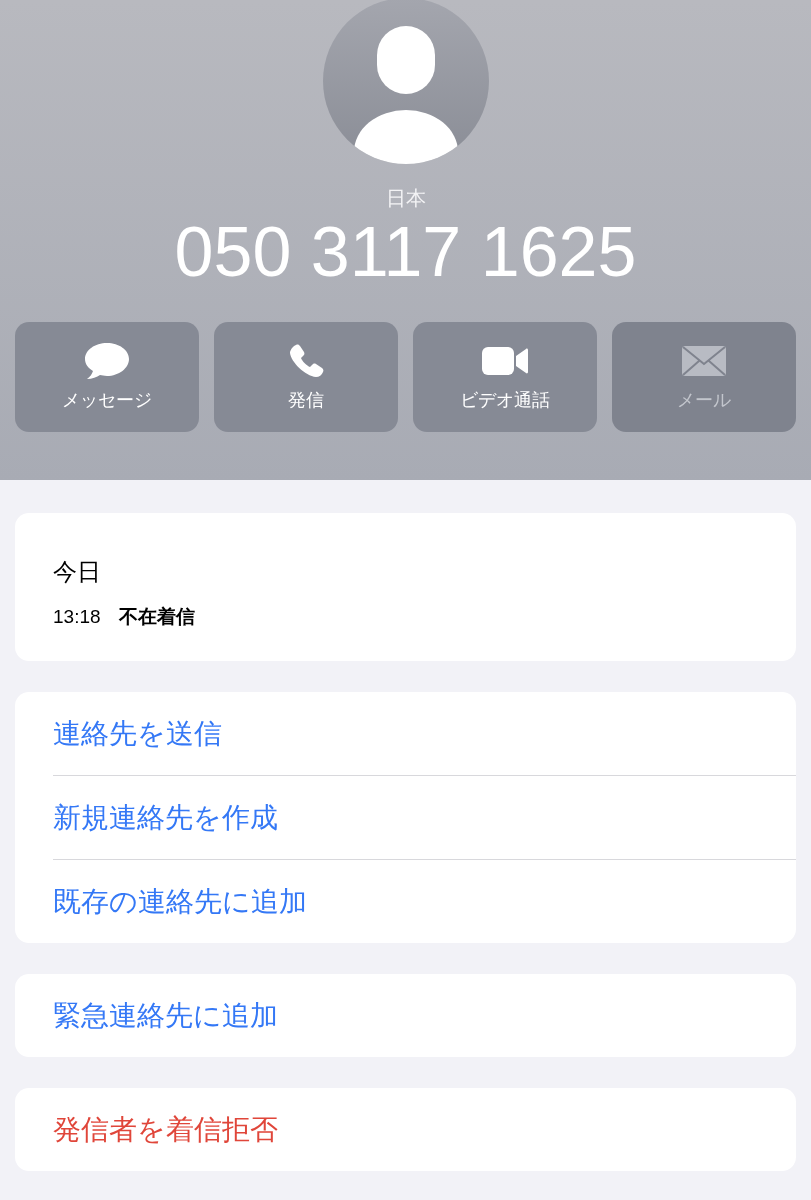 Image resolution: width=811 pixels, height=1200 pixels. What do you see at coordinates (77, 617) in the screenshot?
I see `call-time: 13:18` at bounding box center [77, 617].